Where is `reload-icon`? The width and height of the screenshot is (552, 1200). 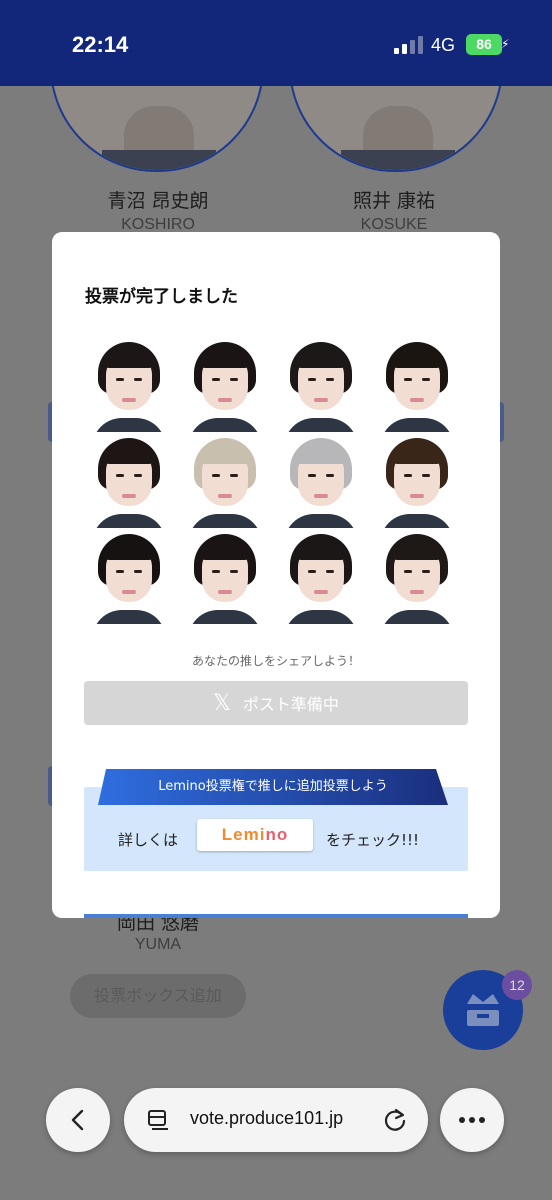 reload-icon is located at coordinates (395, 1120).